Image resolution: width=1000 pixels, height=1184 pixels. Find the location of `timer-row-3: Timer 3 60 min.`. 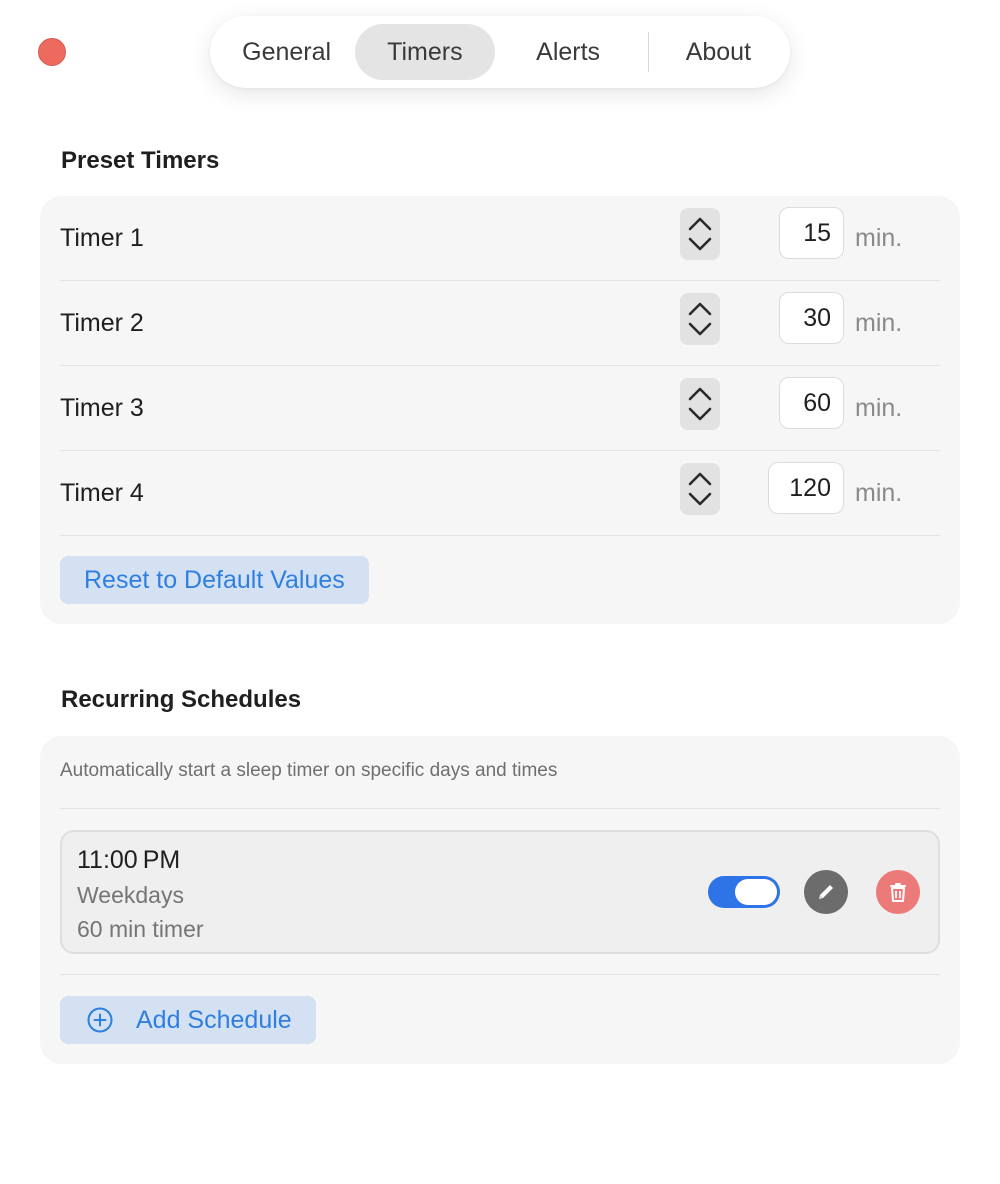

timer-row-3: Timer 3 60 min. is located at coordinates (500, 408).